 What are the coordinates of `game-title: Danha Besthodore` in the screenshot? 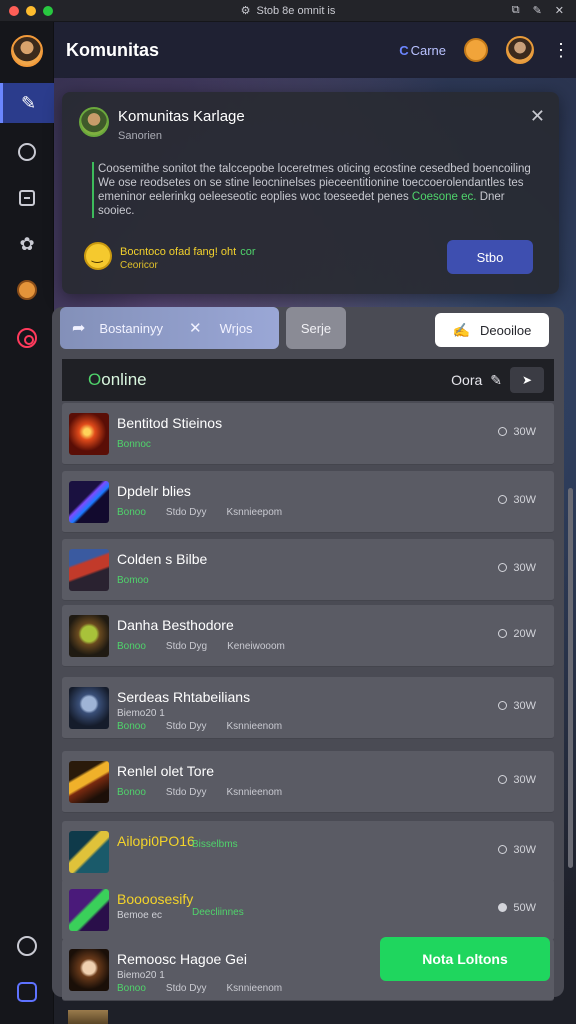 It's located at (175, 625).